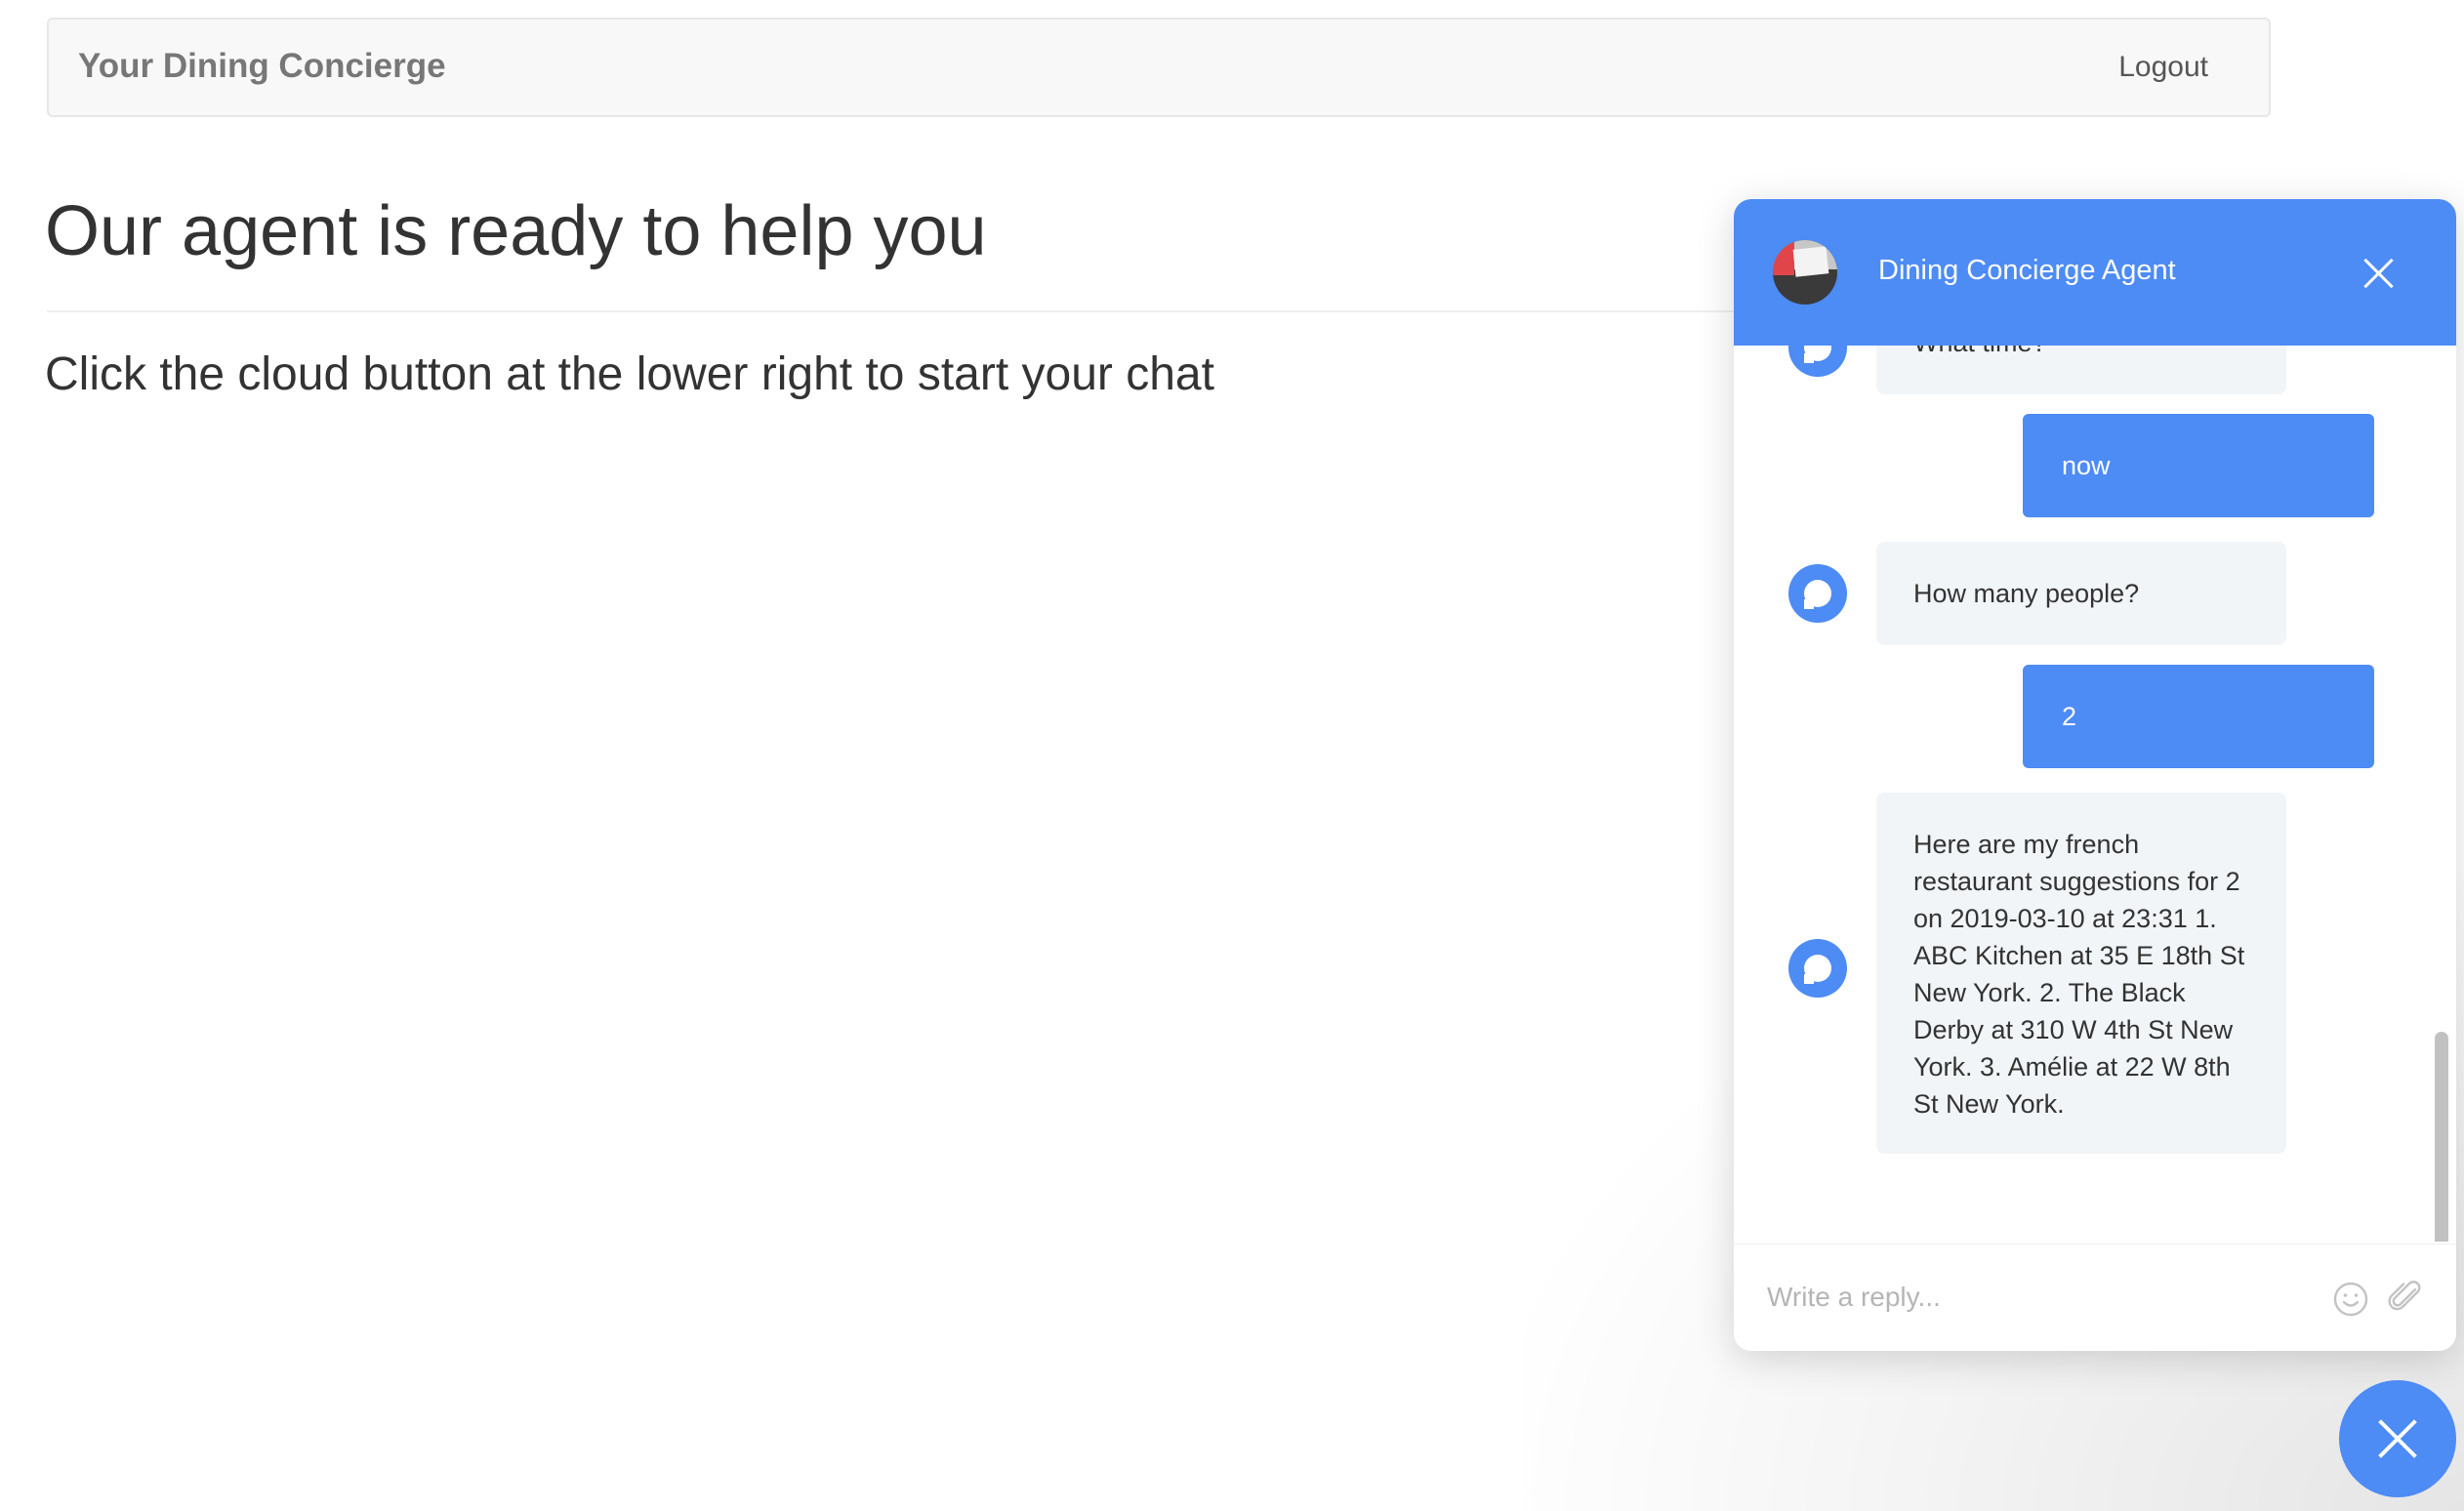  Describe the element at coordinates (262, 66) in the screenshot. I see `brand-link: Your Dining Concierge` at that location.